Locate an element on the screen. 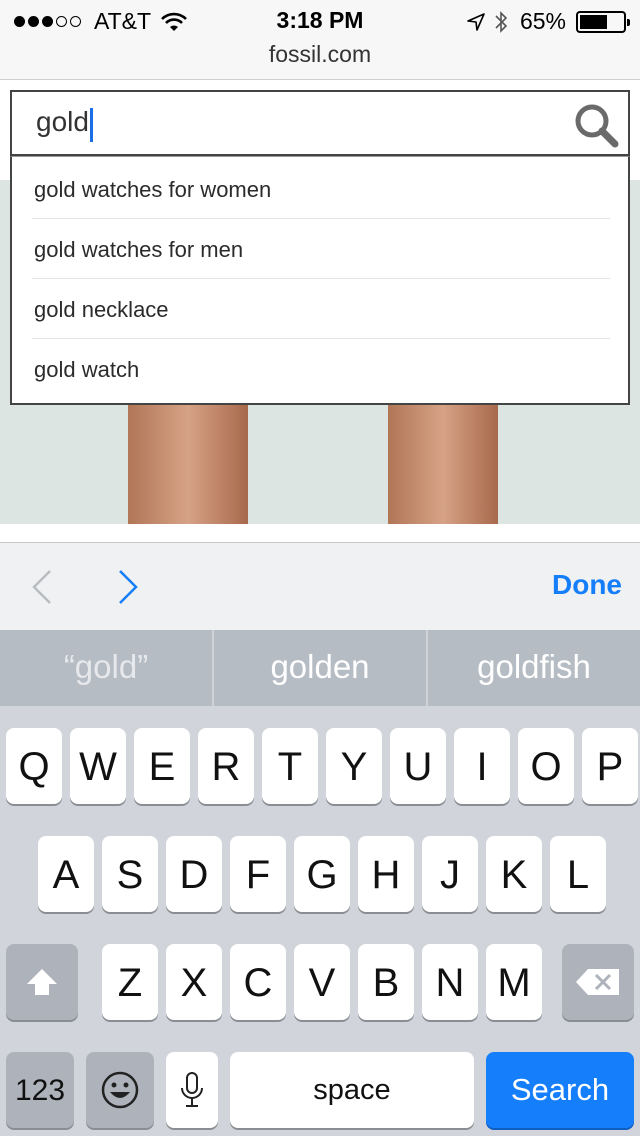 The image size is (640, 1136). key-v: V is located at coordinates (322, 982).